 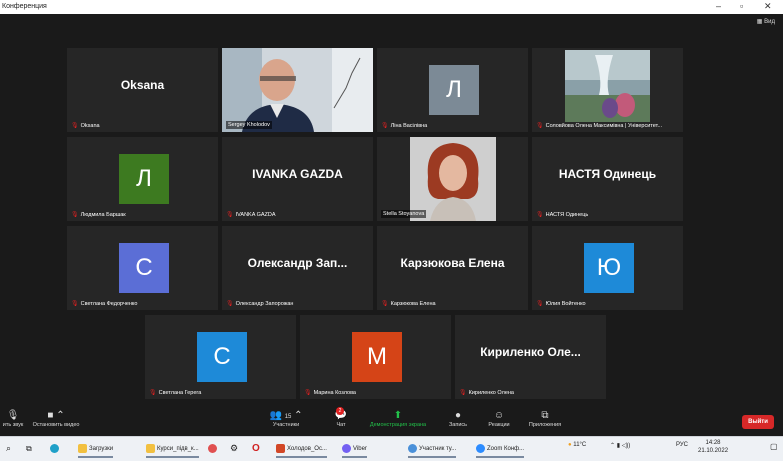 I want to click on participant-tile: Кириленко Оле... 🎙 Кириленко Олена, so click(x=530, y=357).